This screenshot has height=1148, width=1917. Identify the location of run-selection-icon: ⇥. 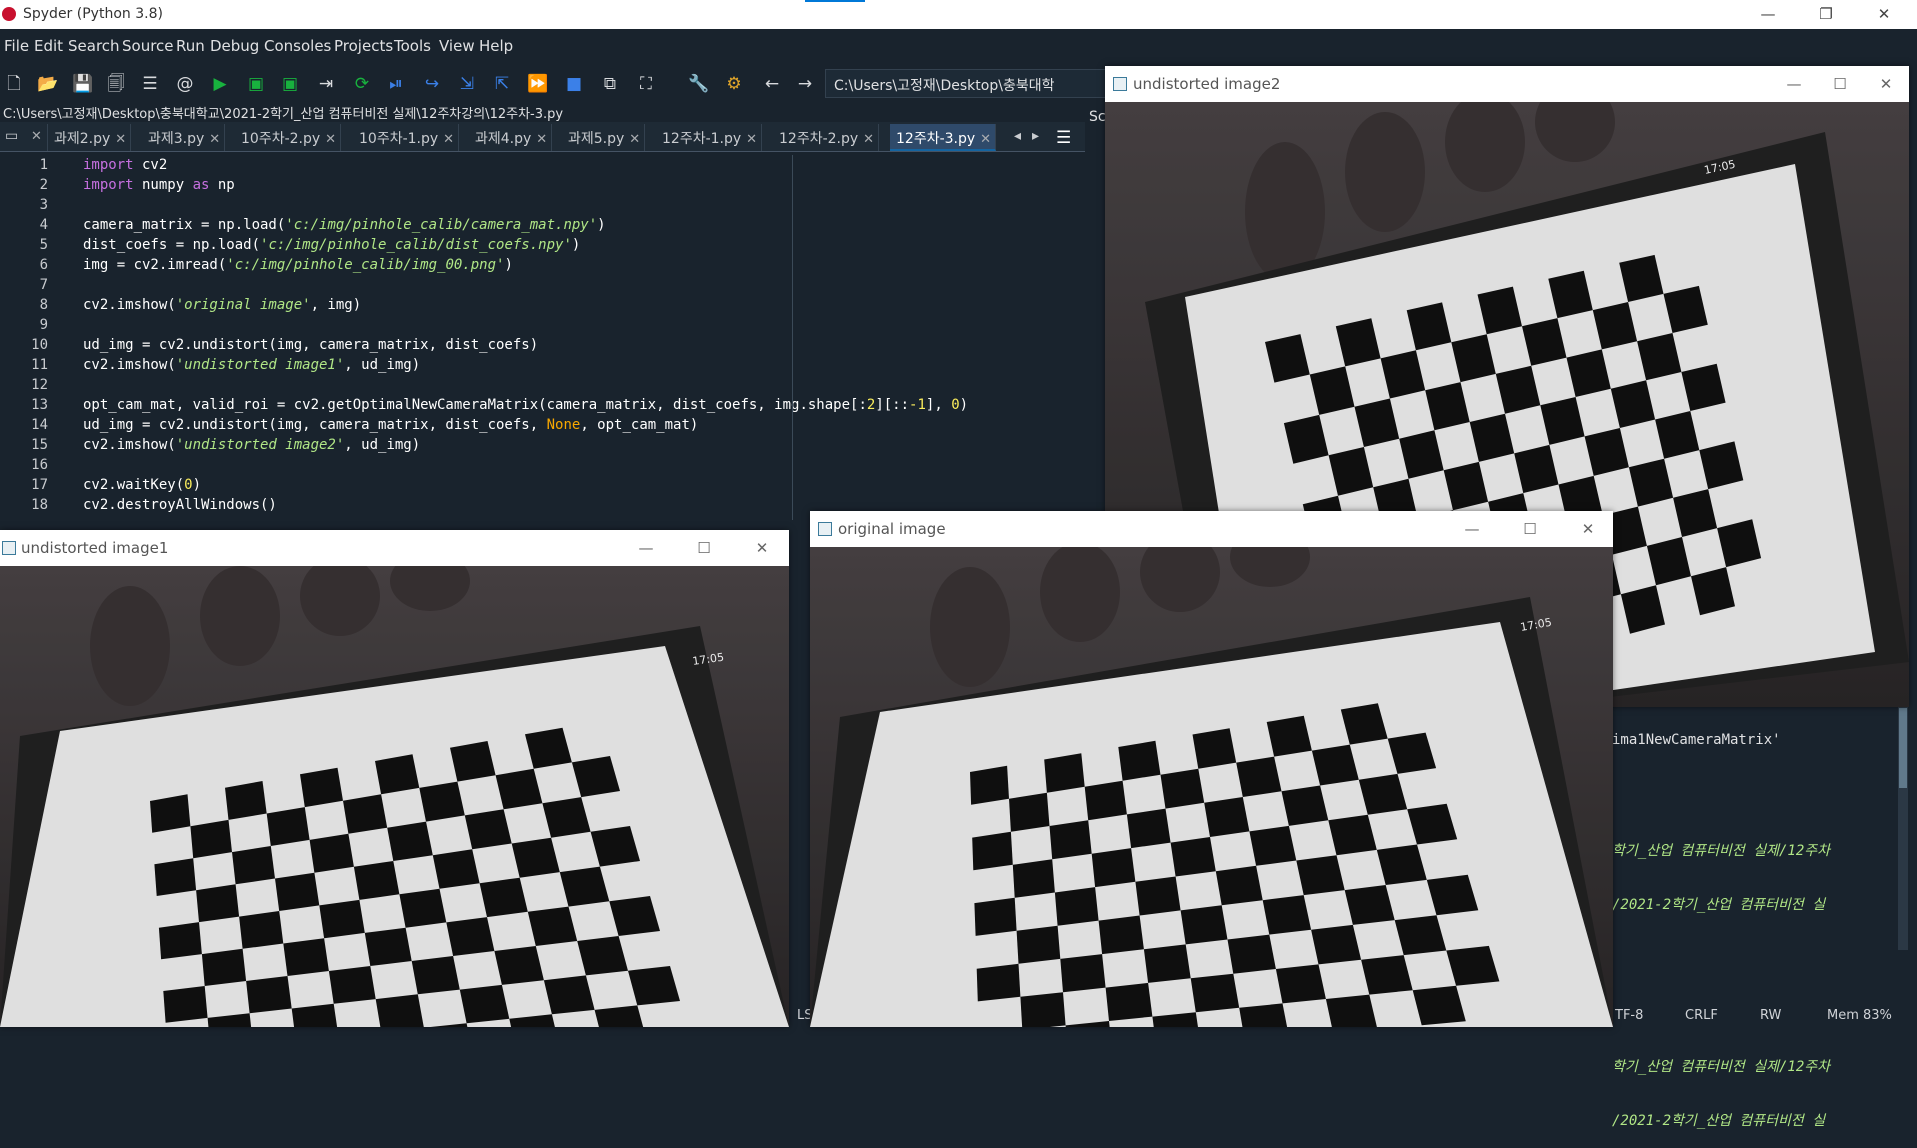
(326, 84).